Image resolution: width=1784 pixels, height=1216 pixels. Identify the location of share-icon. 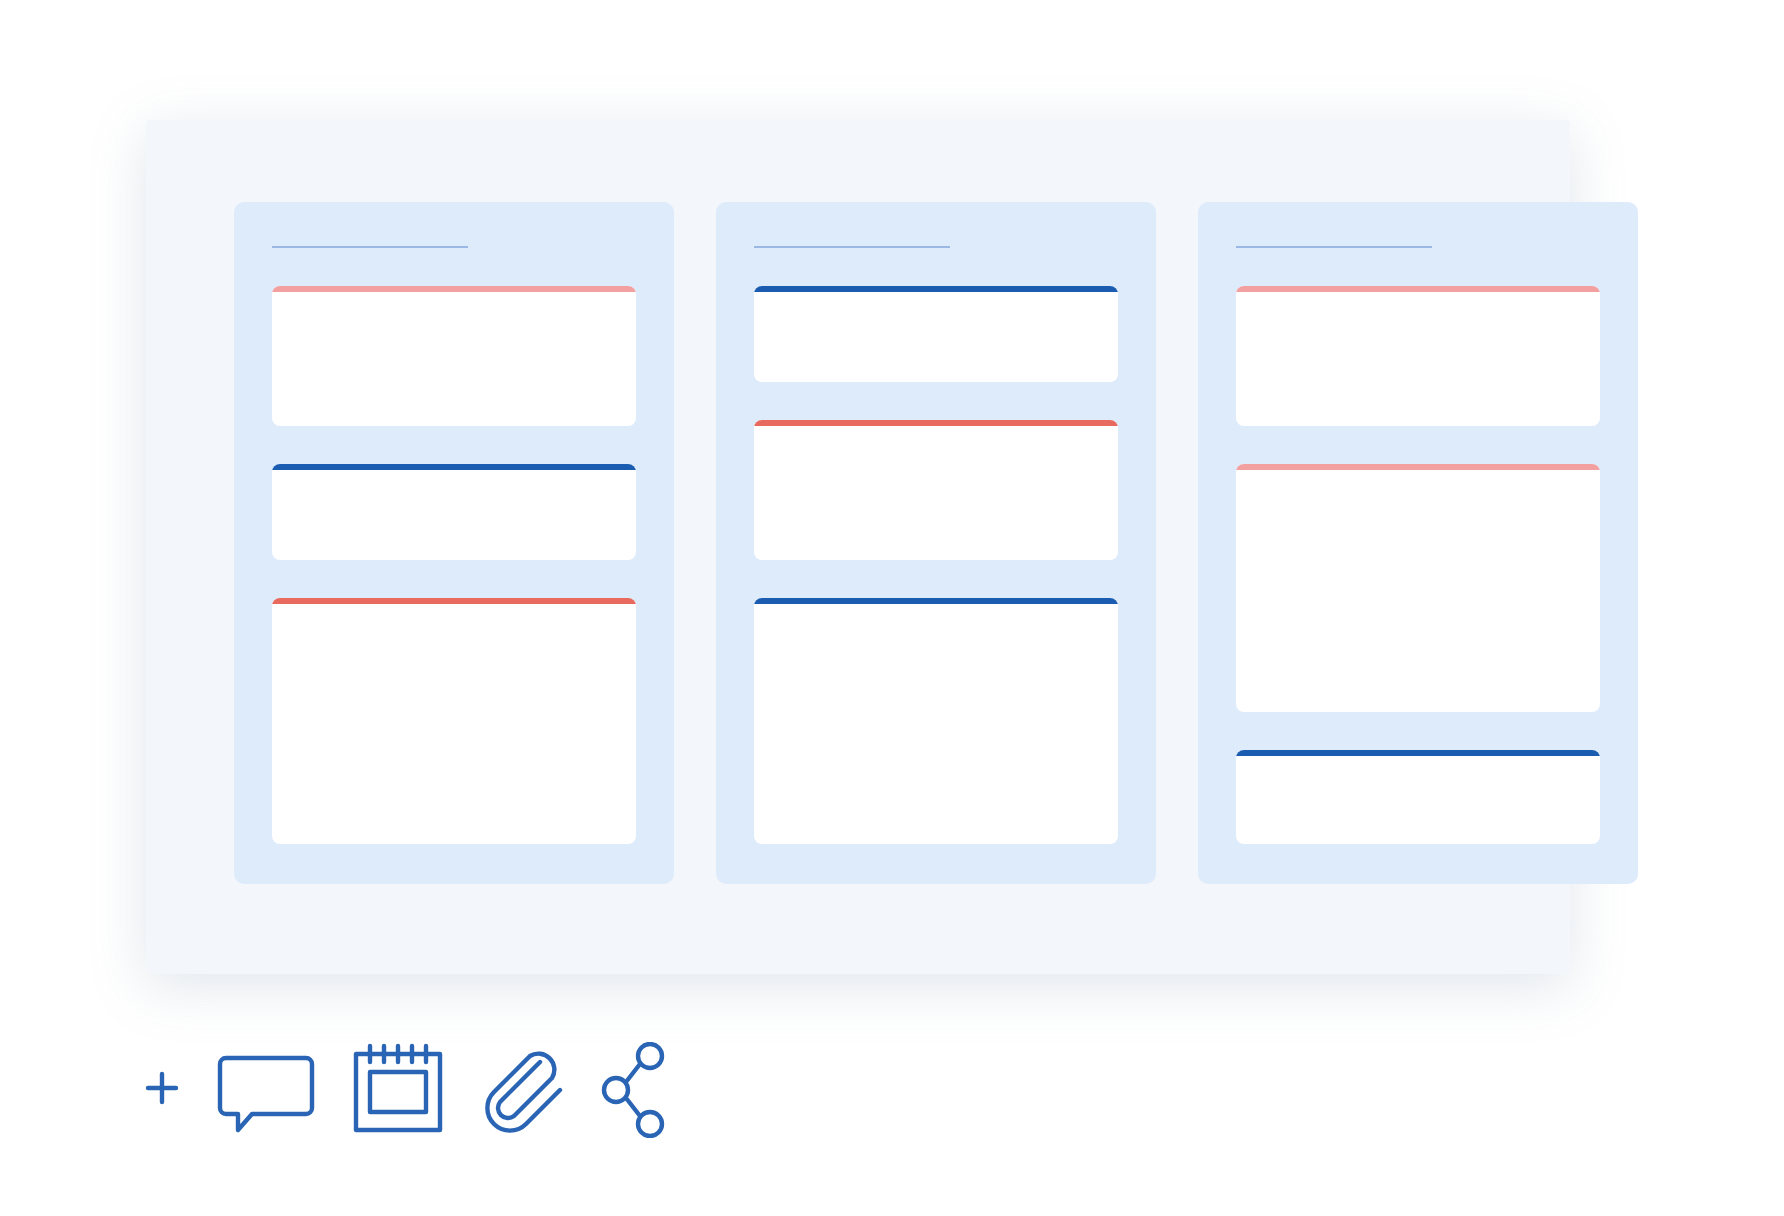
(634, 1090).